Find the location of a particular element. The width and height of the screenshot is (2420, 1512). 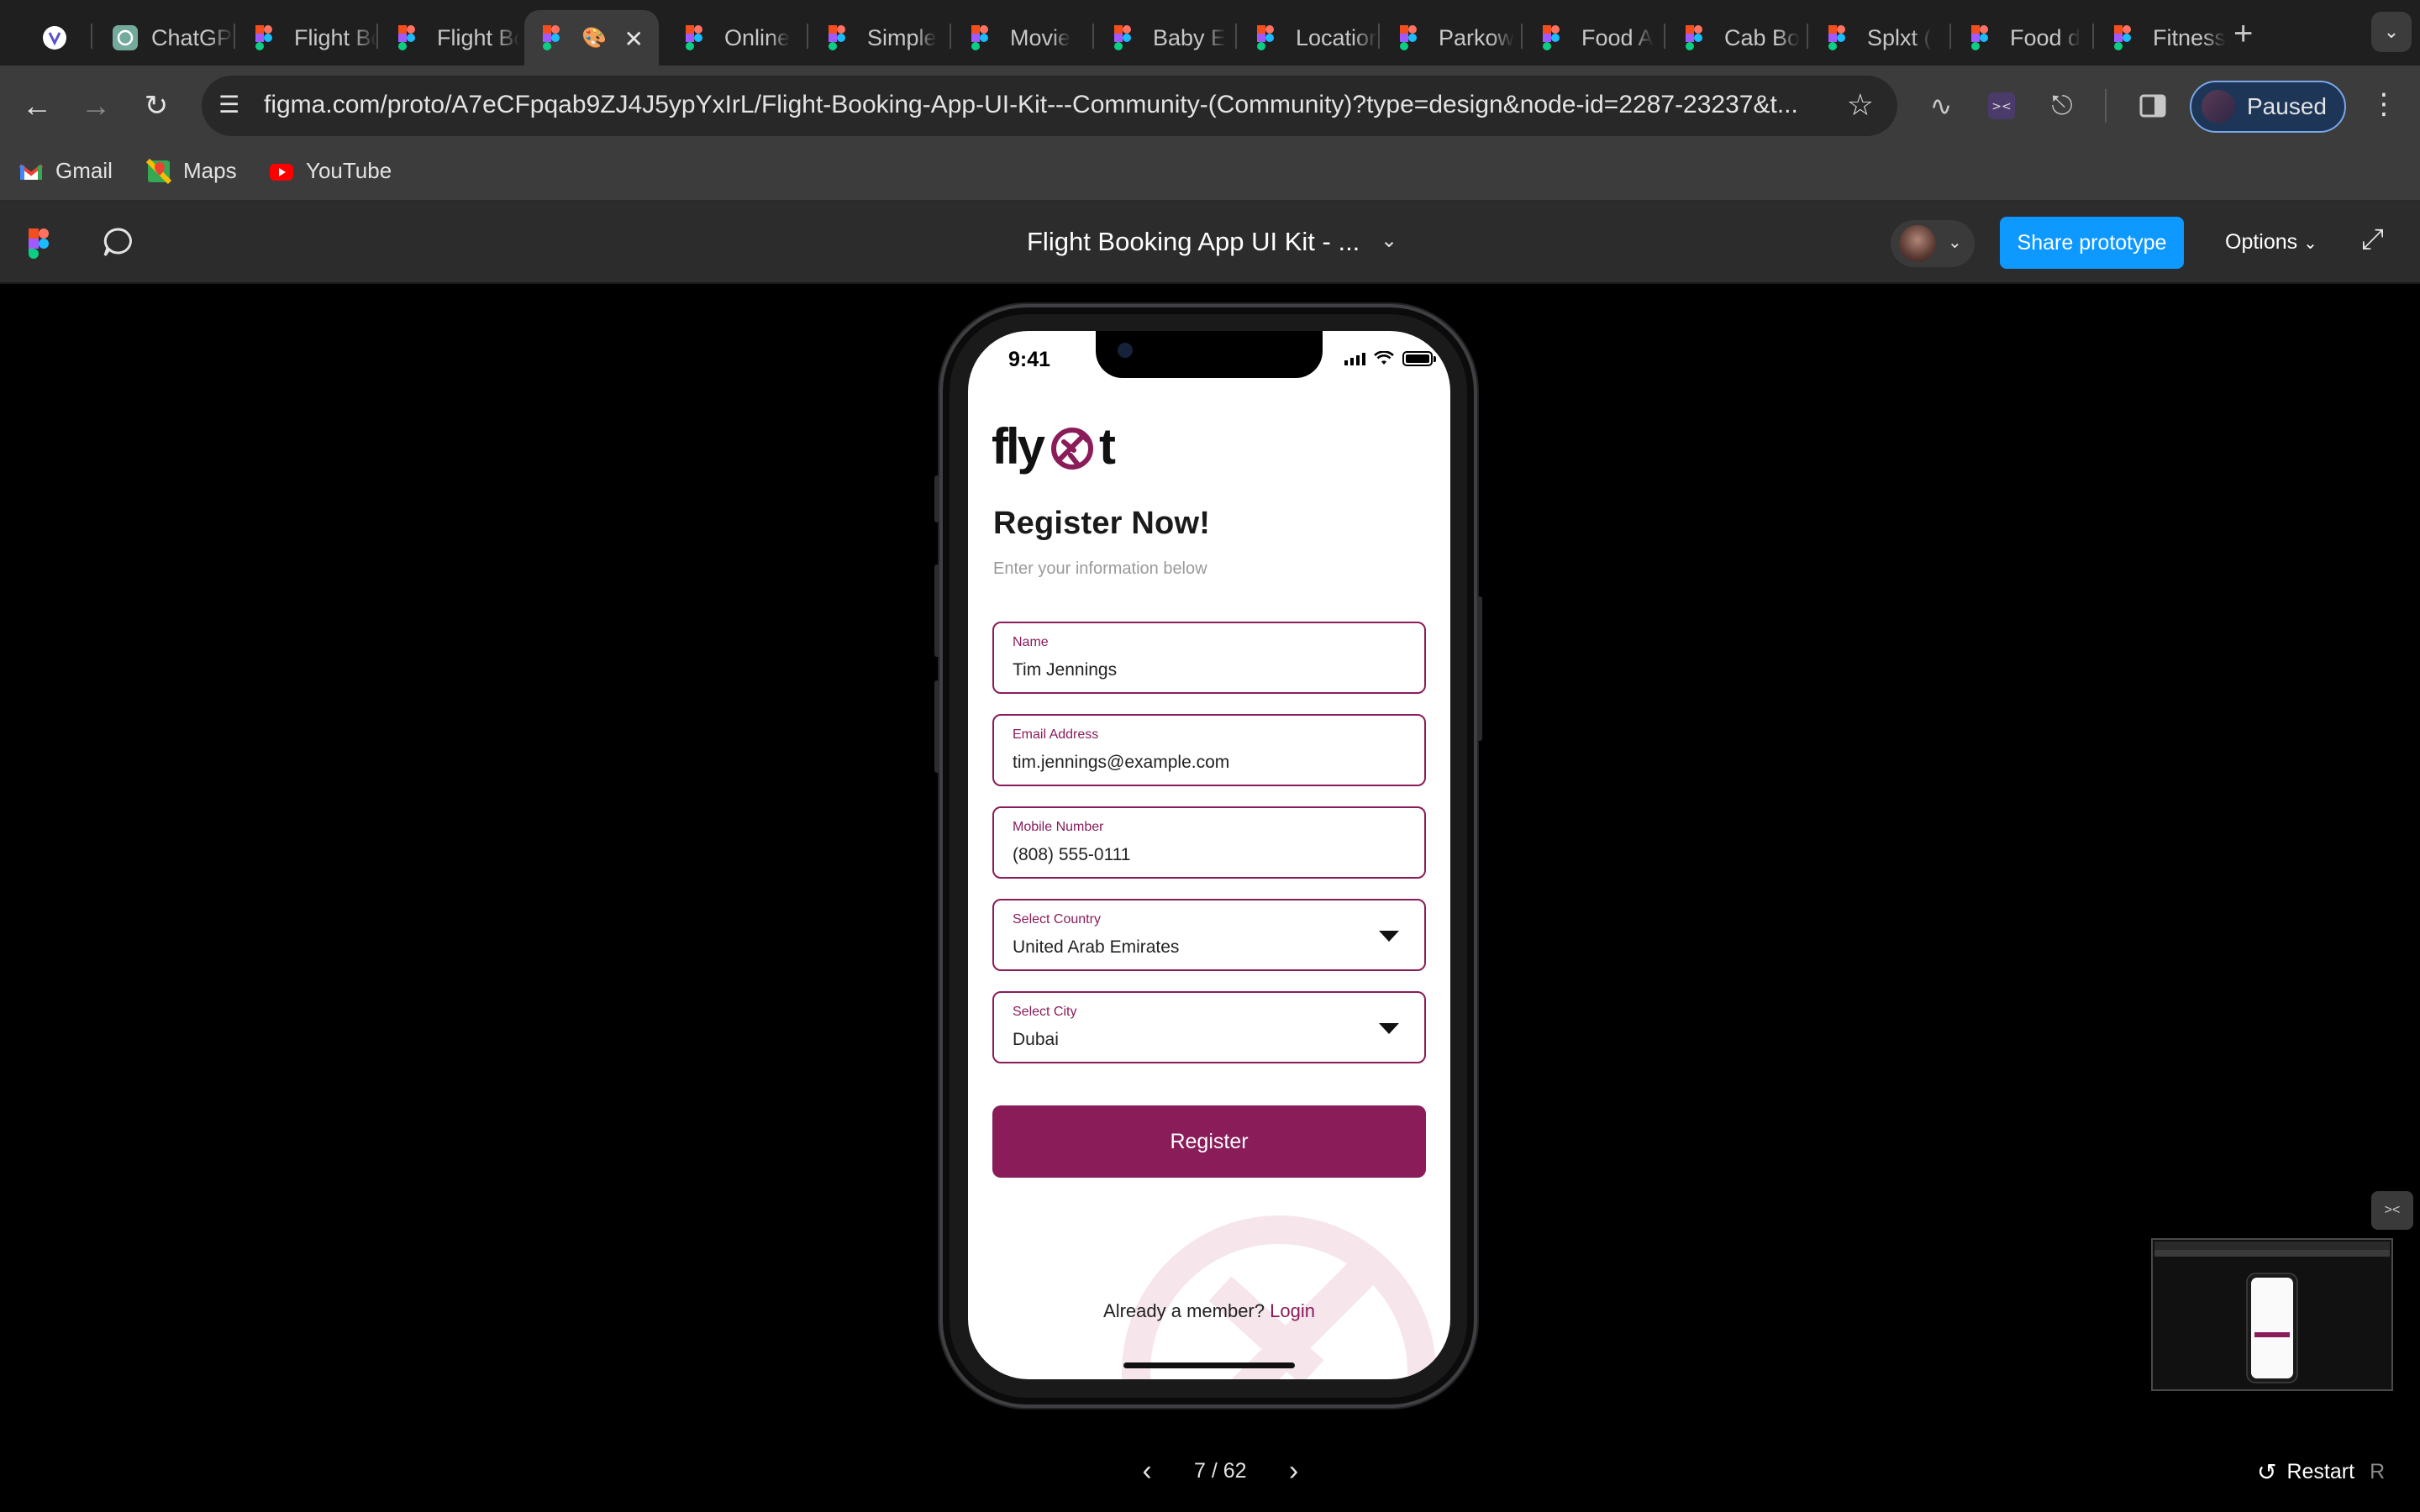

status-icons is located at coordinates (1390, 358).